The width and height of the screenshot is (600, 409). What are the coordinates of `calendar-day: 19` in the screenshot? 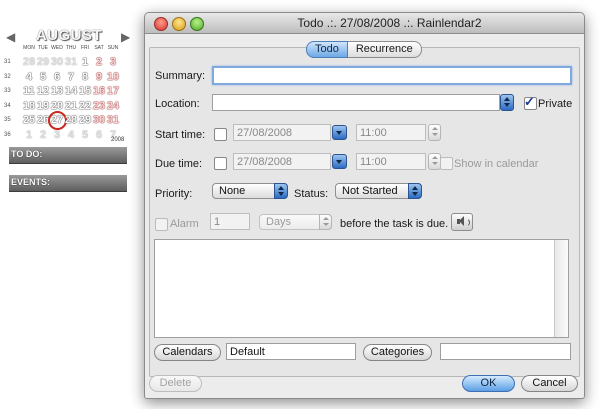 It's located at (43, 106).